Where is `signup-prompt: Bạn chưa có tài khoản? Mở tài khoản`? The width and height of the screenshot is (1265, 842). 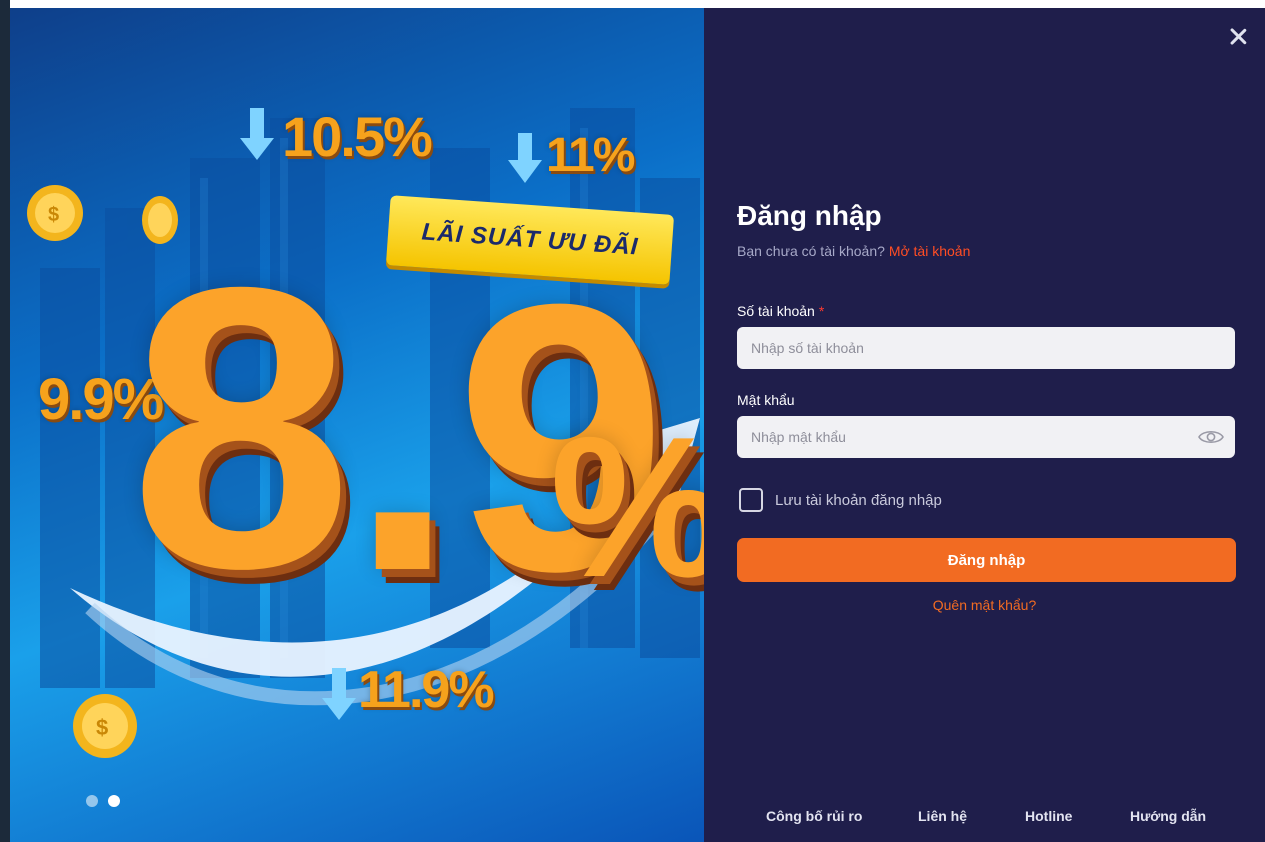 signup-prompt: Bạn chưa có tài khoản? Mở tài khoản is located at coordinates (853, 251).